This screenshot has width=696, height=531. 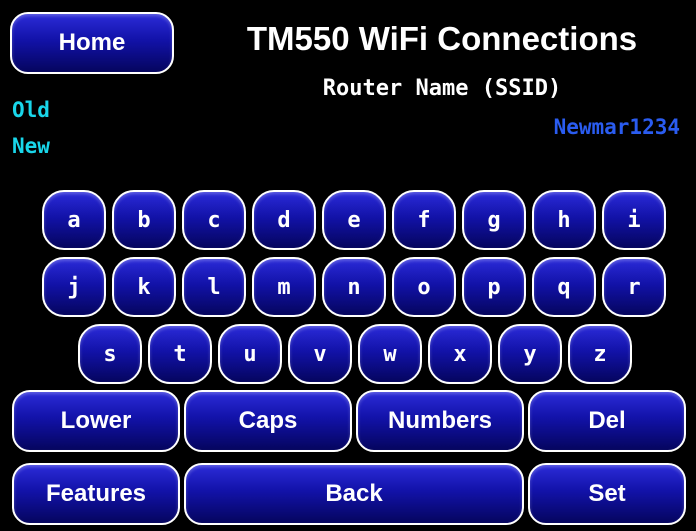 What do you see at coordinates (354, 220) in the screenshot?
I see `key-e: e` at bounding box center [354, 220].